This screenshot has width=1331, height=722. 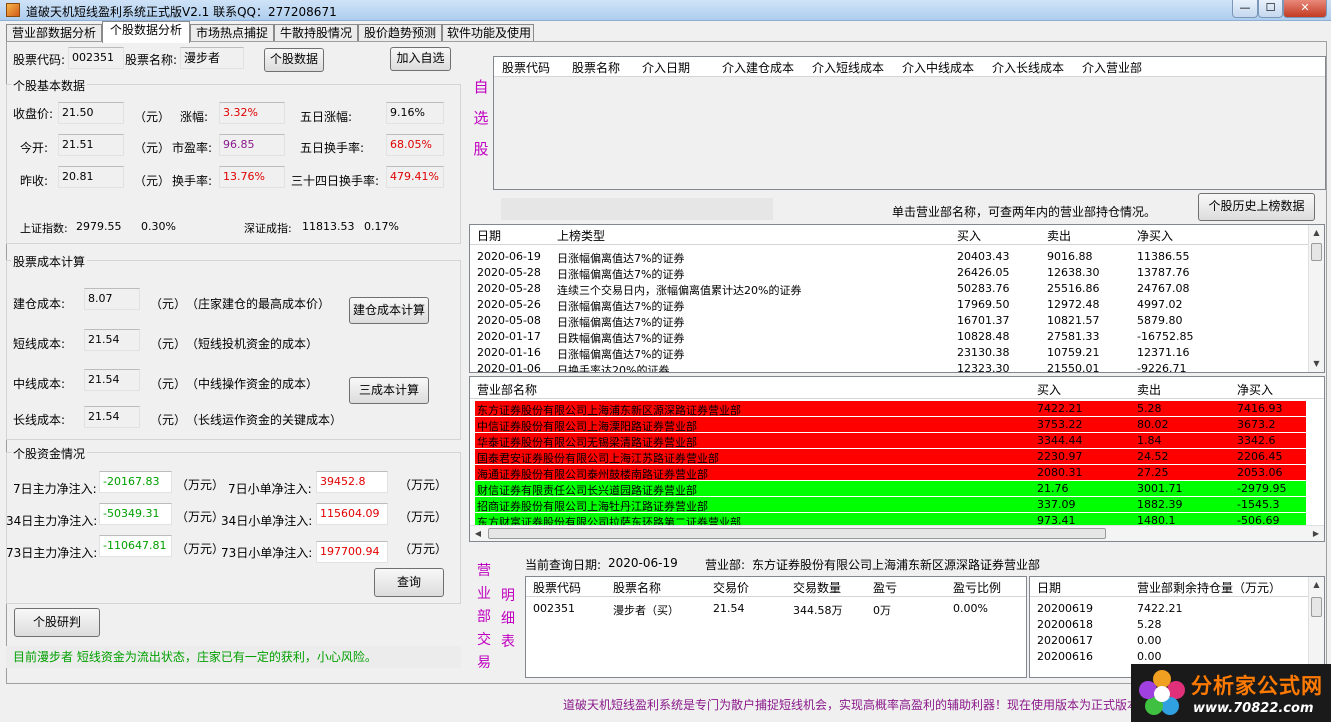 I want to click on holdings-cell: 20200617, so click(x=1065, y=640).